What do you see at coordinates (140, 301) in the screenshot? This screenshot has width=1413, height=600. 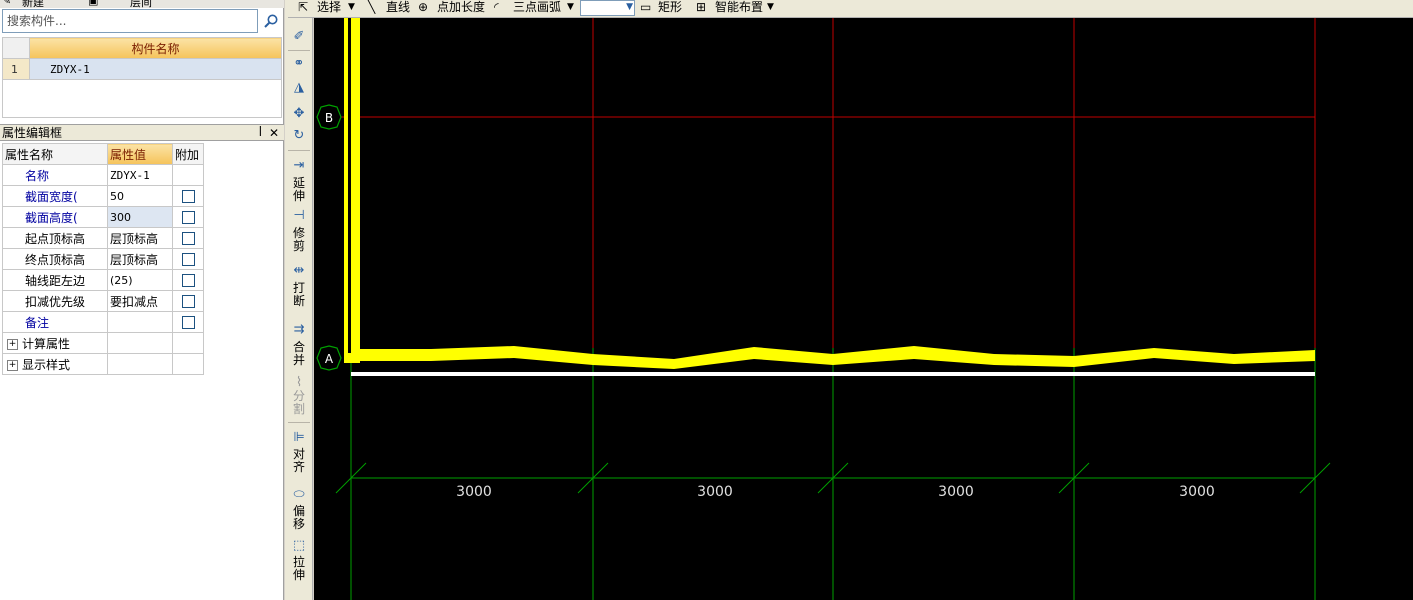 I see `property-value: 要扣减点` at bounding box center [140, 301].